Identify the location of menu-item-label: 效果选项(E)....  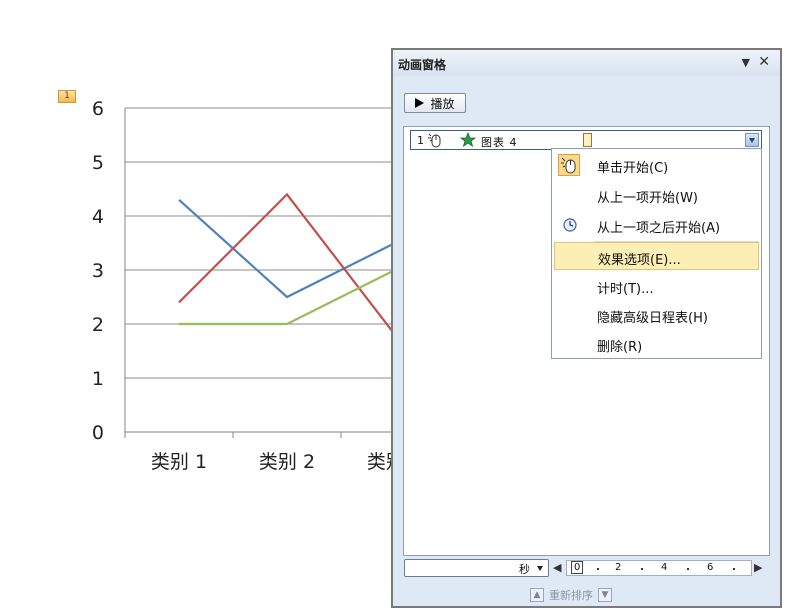
(639, 260).